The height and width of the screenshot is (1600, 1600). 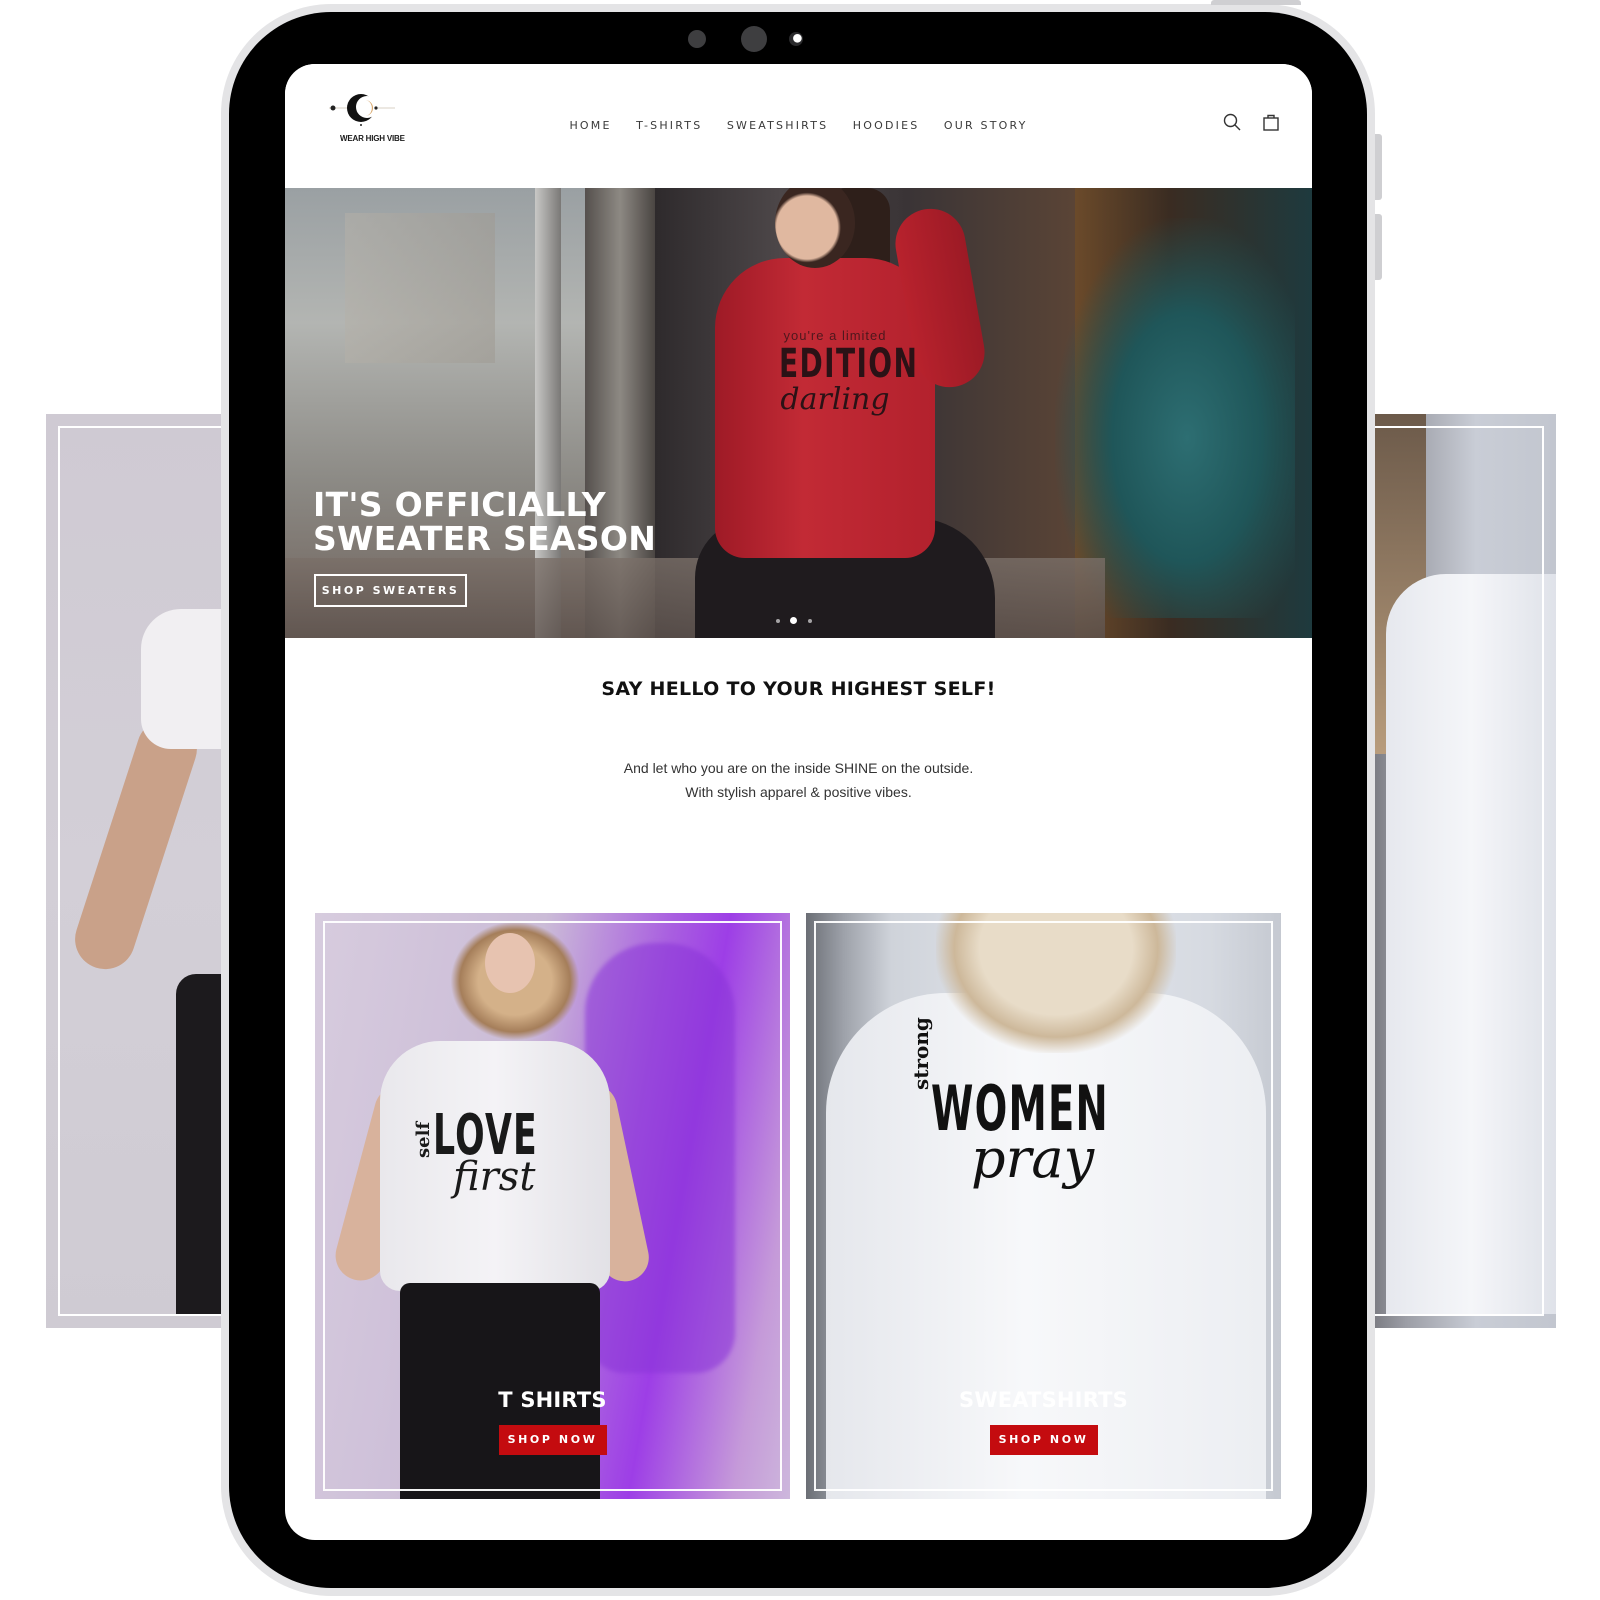 What do you see at coordinates (552, 1400) in the screenshot?
I see `category-title: T SHIRTS` at bounding box center [552, 1400].